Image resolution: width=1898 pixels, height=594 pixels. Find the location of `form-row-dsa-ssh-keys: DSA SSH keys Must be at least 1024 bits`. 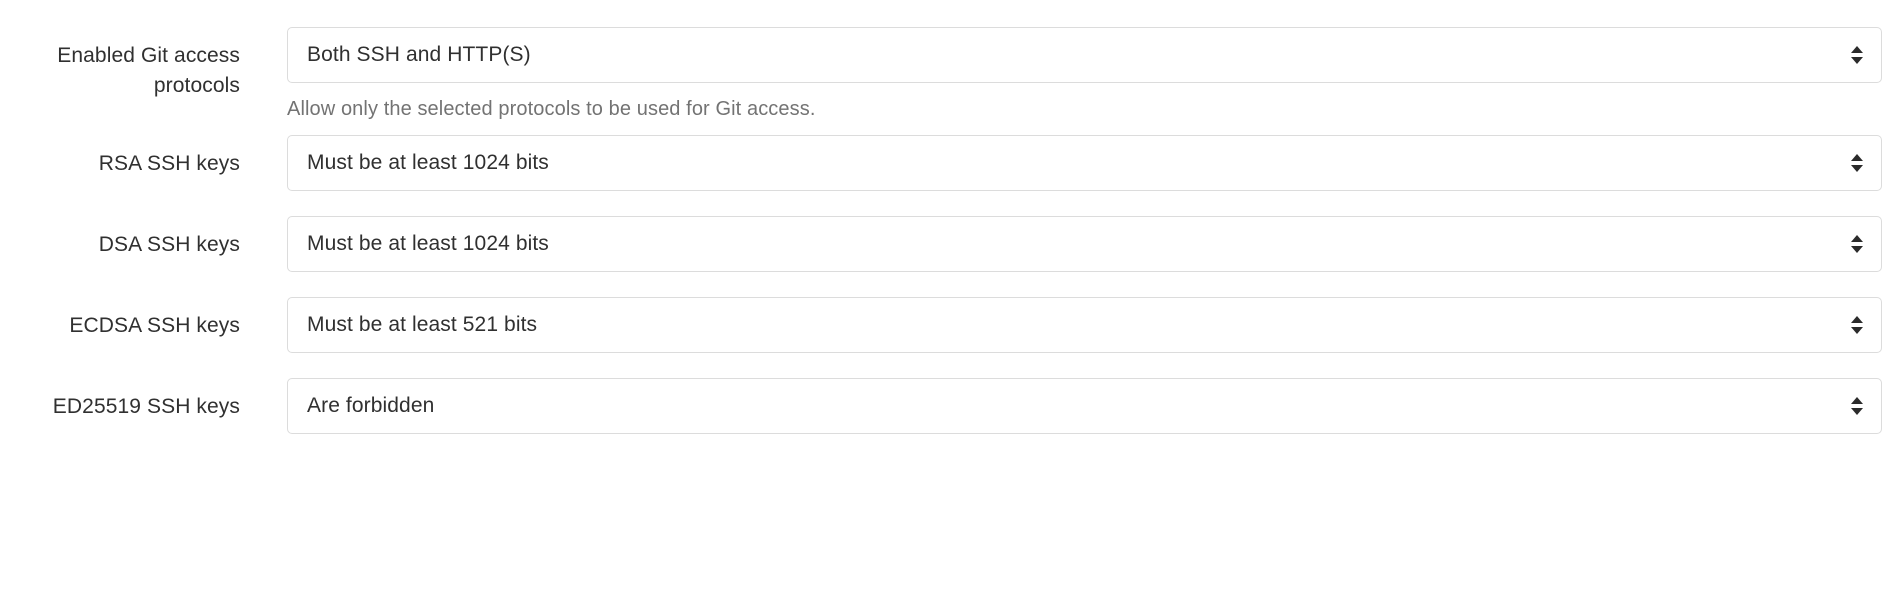

form-row-dsa-ssh-keys: DSA SSH keys Must be at least 1024 bits is located at coordinates (949, 244).